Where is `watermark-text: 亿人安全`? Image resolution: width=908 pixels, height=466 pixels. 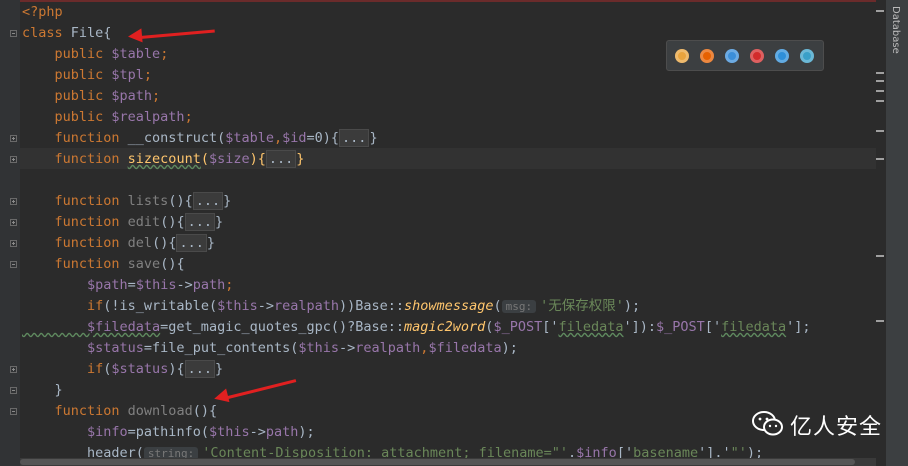 watermark-text: 亿人安全 is located at coordinates (836, 427).